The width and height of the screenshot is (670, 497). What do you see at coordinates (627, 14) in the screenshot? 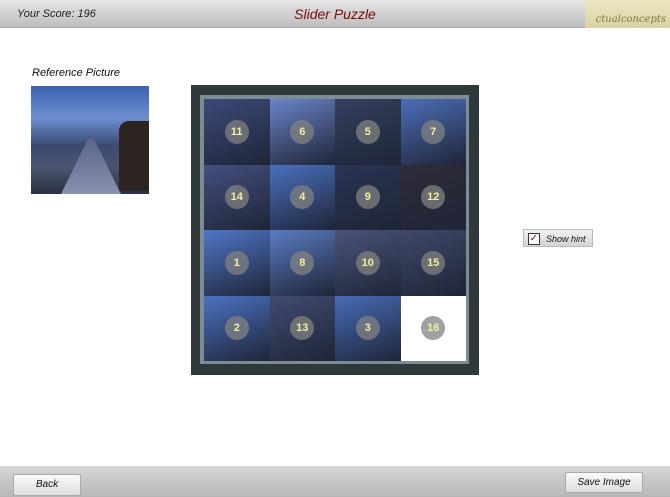
I see `logo: ctualconcepts` at bounding box center [627, 14].